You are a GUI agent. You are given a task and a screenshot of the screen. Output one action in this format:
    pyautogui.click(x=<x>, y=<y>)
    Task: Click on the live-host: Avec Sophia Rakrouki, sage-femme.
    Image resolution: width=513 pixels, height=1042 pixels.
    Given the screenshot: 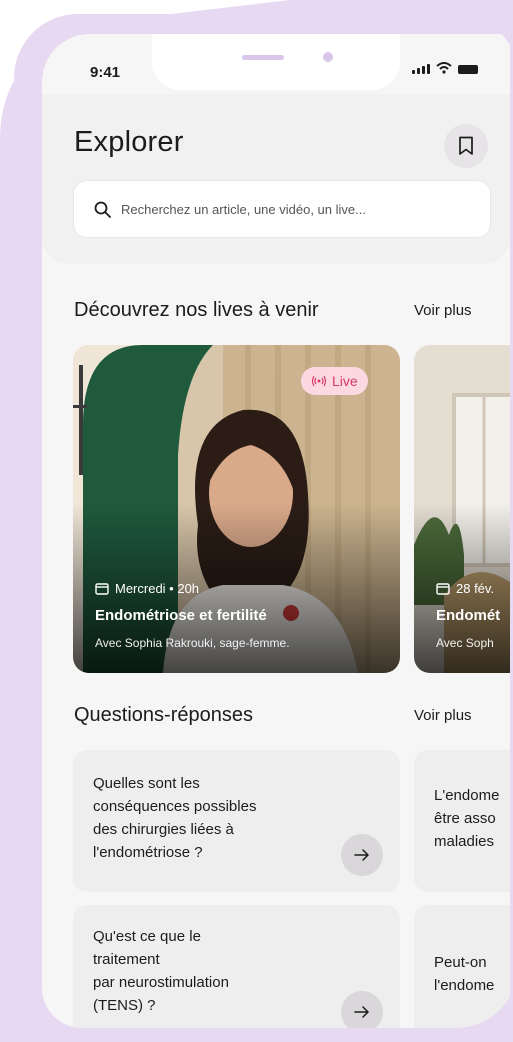 What is the action you would take?
    pyautogui.click(x=192, y=643)
    